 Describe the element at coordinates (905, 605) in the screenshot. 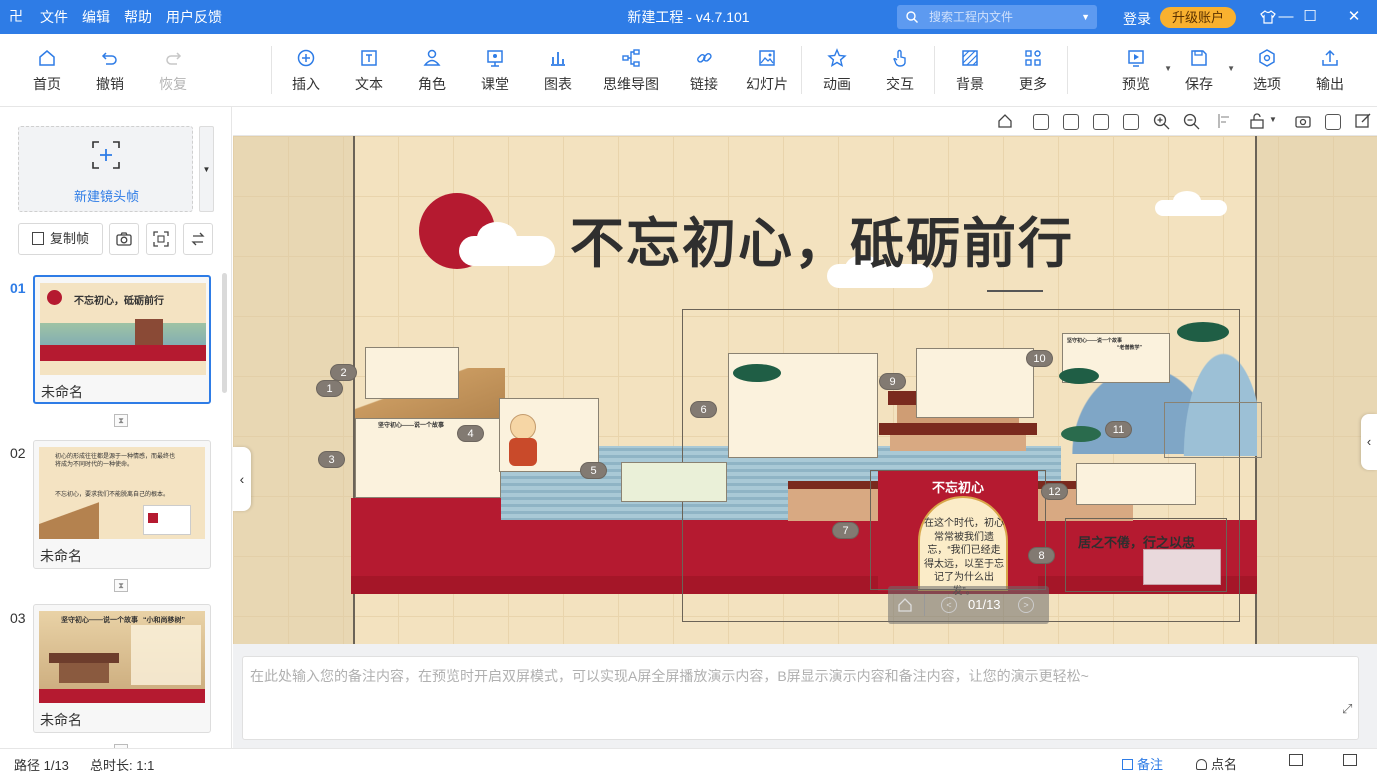

I see `home-nav-icon` at that location.